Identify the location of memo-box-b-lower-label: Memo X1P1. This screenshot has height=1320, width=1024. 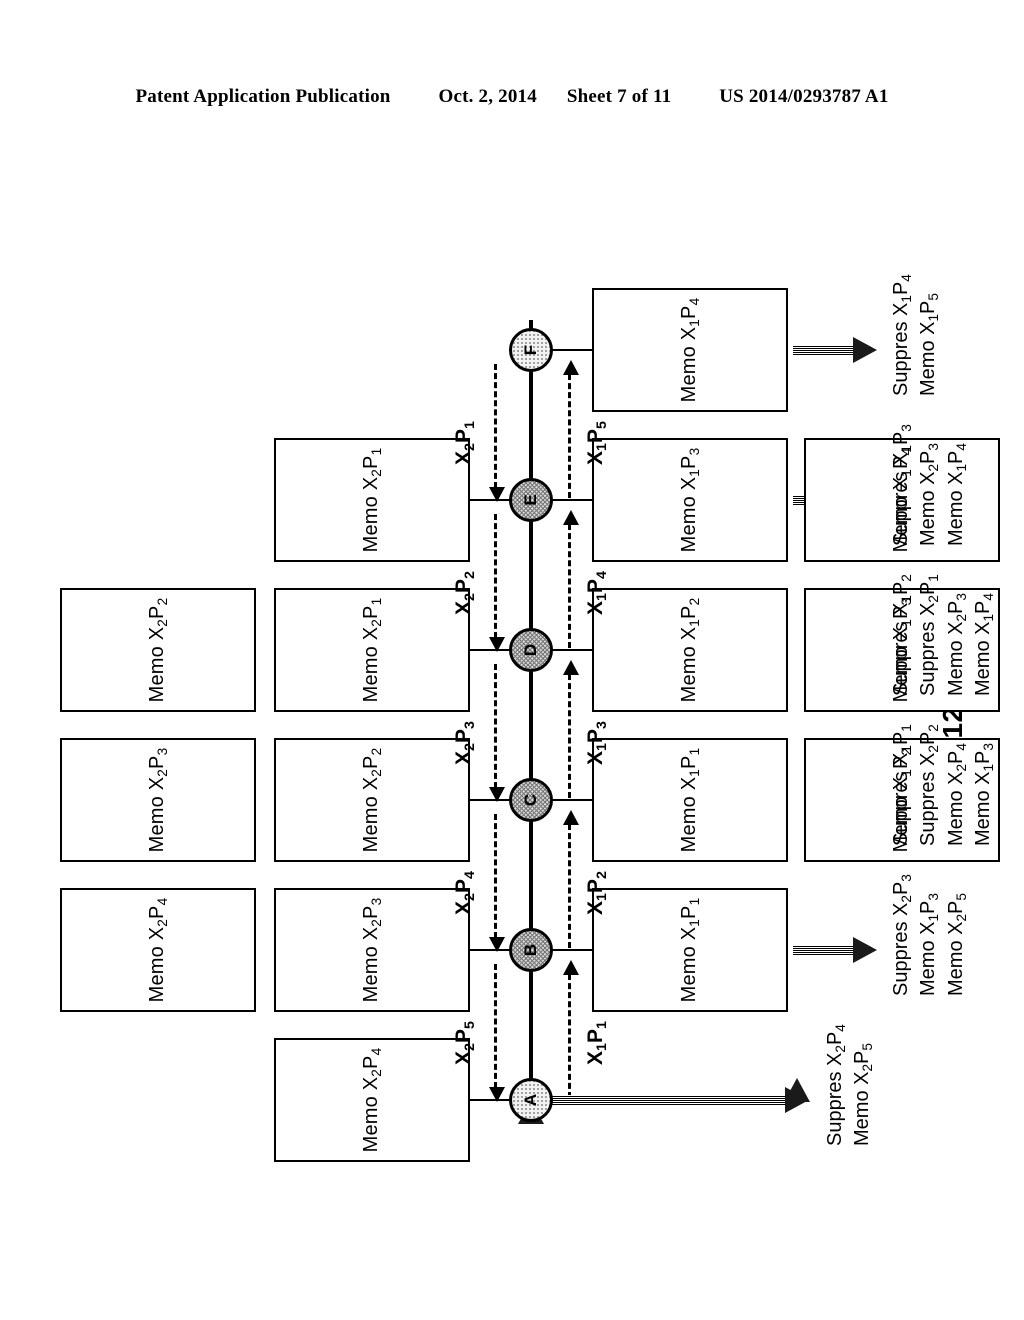
(690, 950).